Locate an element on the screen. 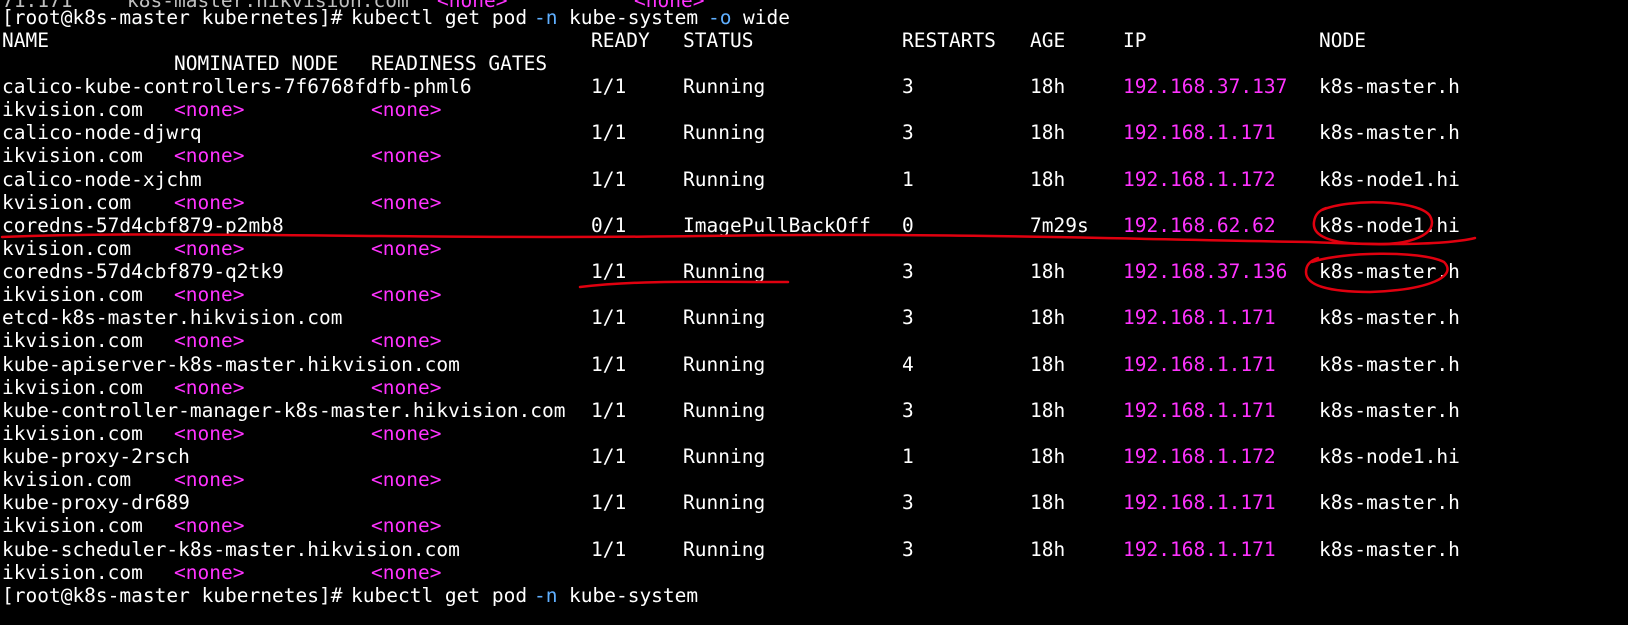 The height and width of the screenshot is (625, 1628). shell-prompt-2: [root@k8s-master kubernetes]# is located at coordinates (172, 595).